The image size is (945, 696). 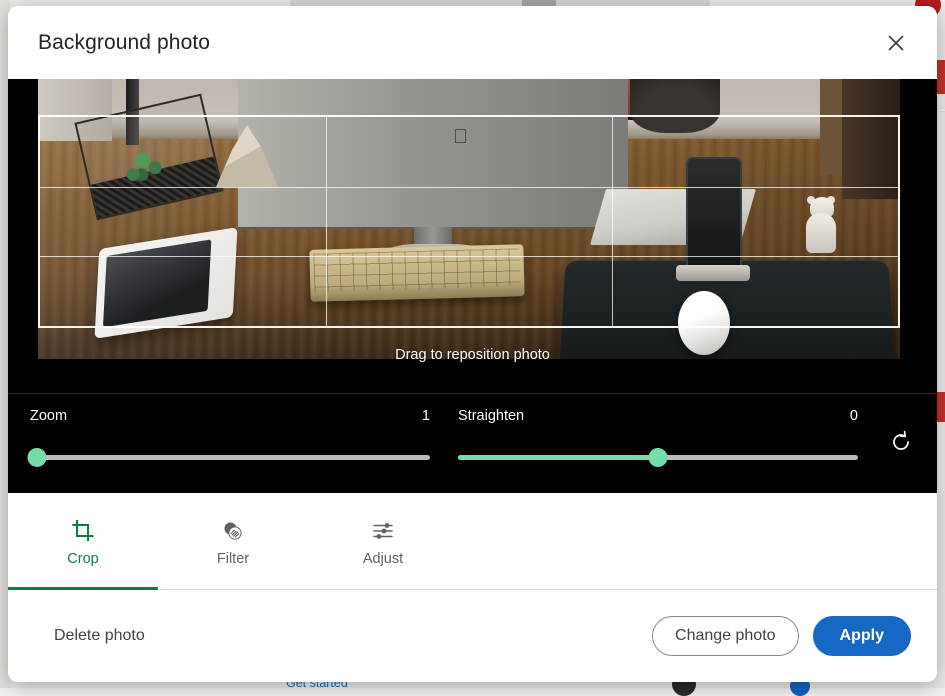 I want to click on straighten-slider-group: Straighten 0, so click(x=658, y=437).